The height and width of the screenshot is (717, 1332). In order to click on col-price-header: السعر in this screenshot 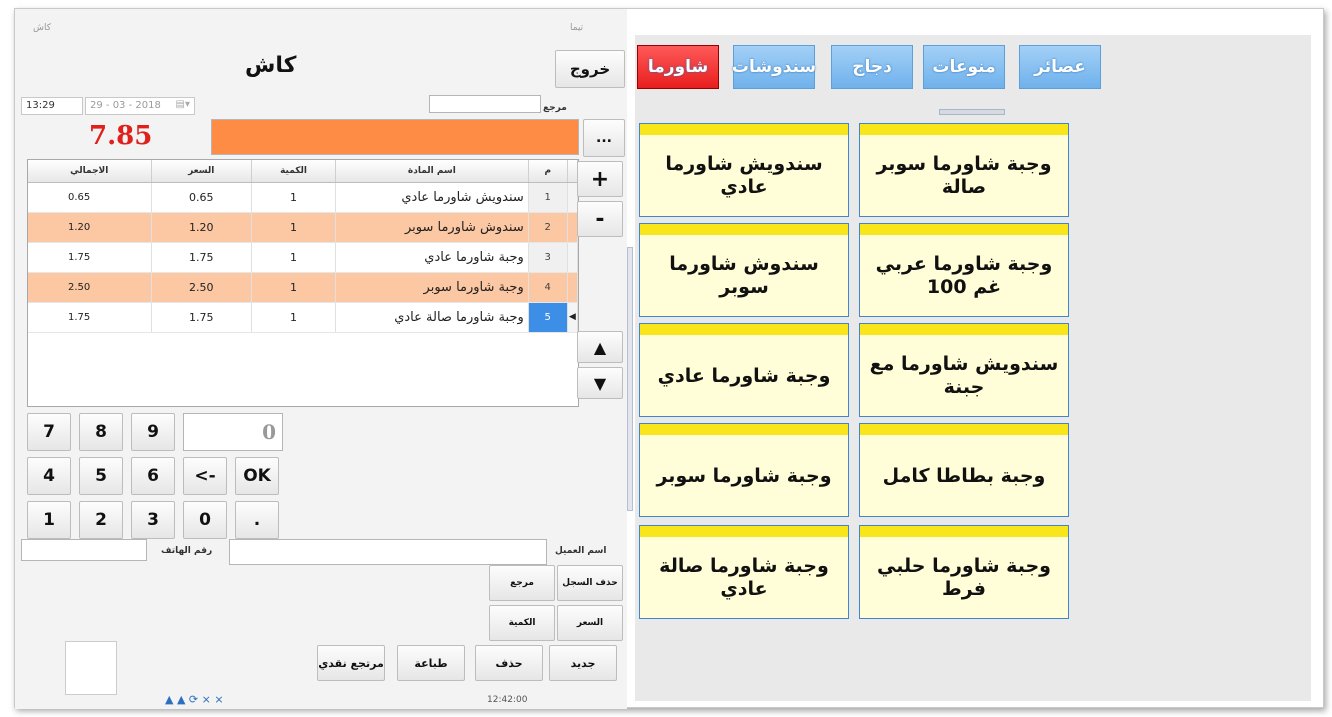, I will do `click(201, 171)`.